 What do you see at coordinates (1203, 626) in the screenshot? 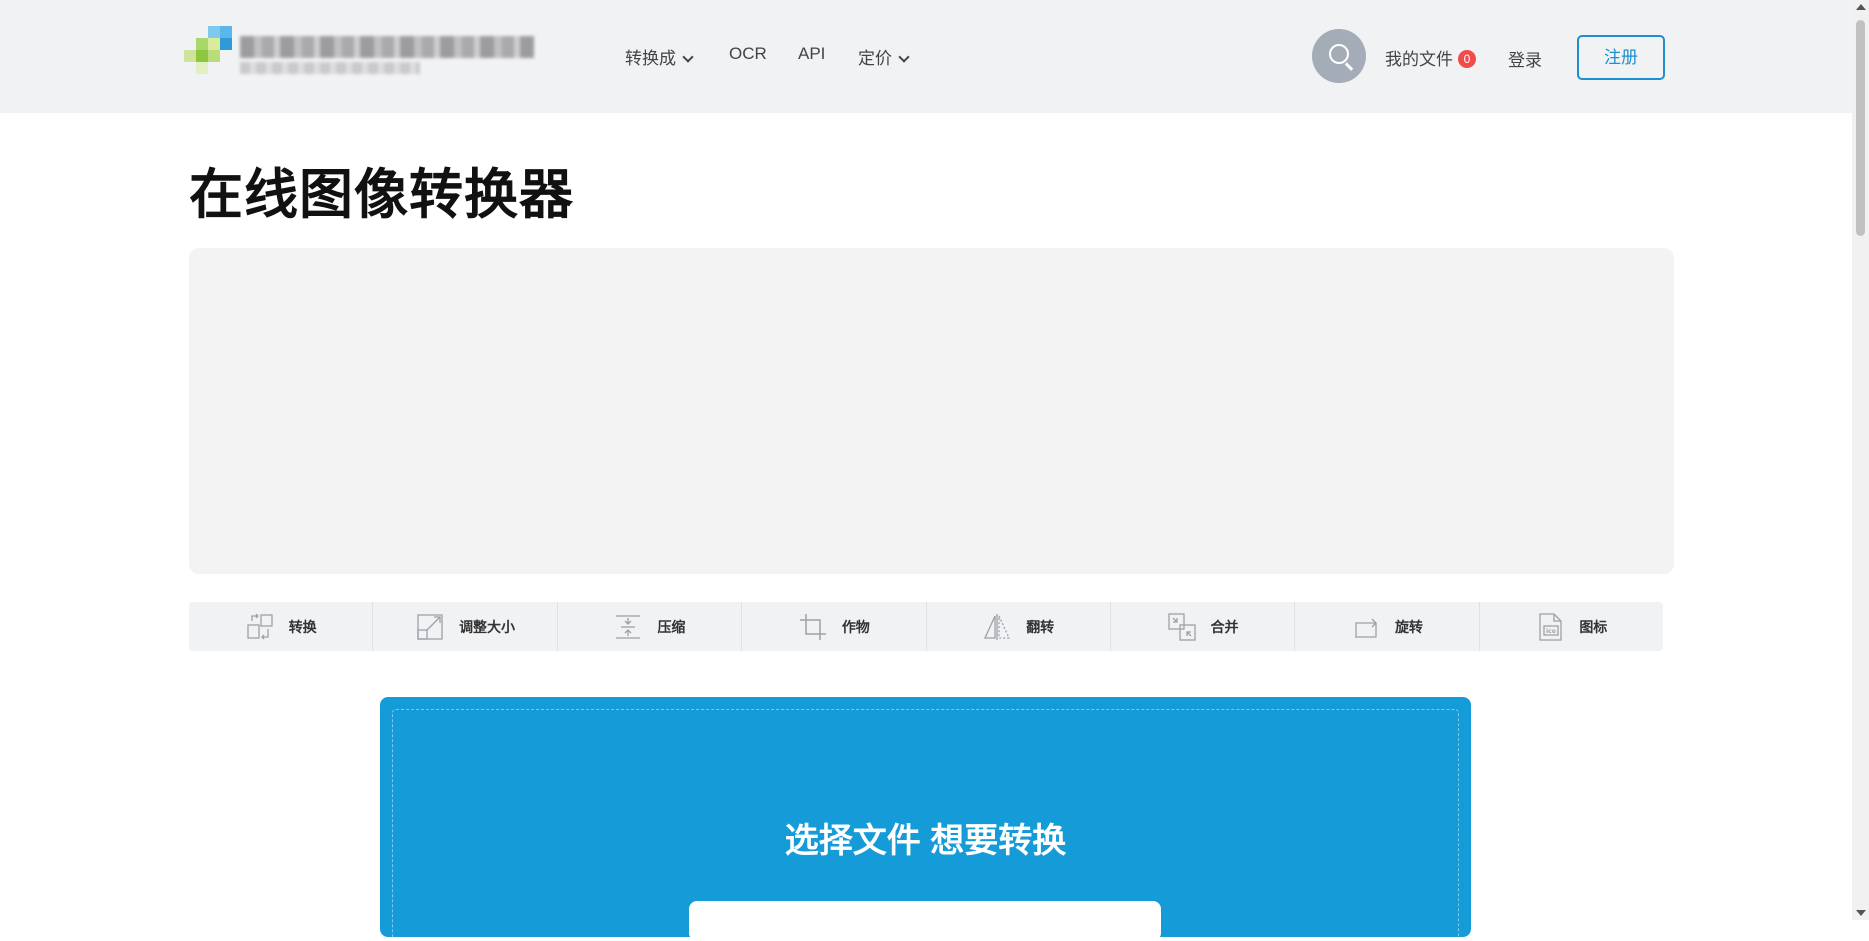
I see `tool-merge: 合并` at bounding box center [1203, 626].